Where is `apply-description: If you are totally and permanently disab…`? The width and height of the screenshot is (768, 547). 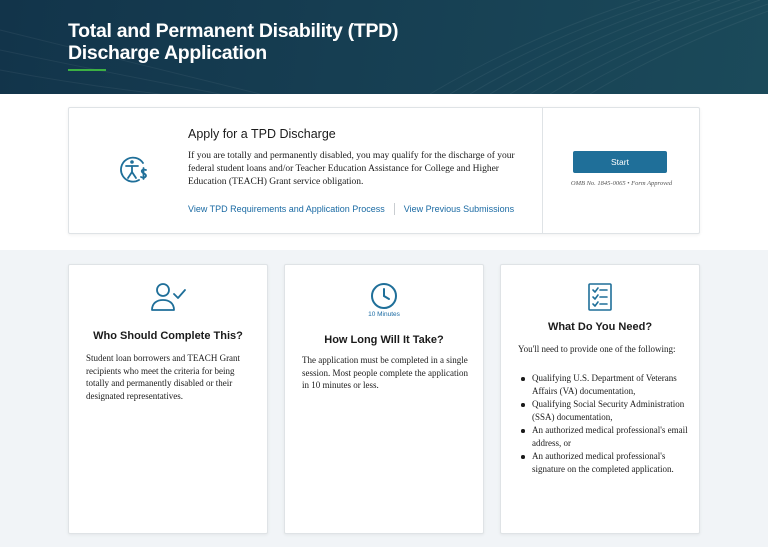
apply-description: If you are totally and permanently disab… is located at coordinates (351, 169).